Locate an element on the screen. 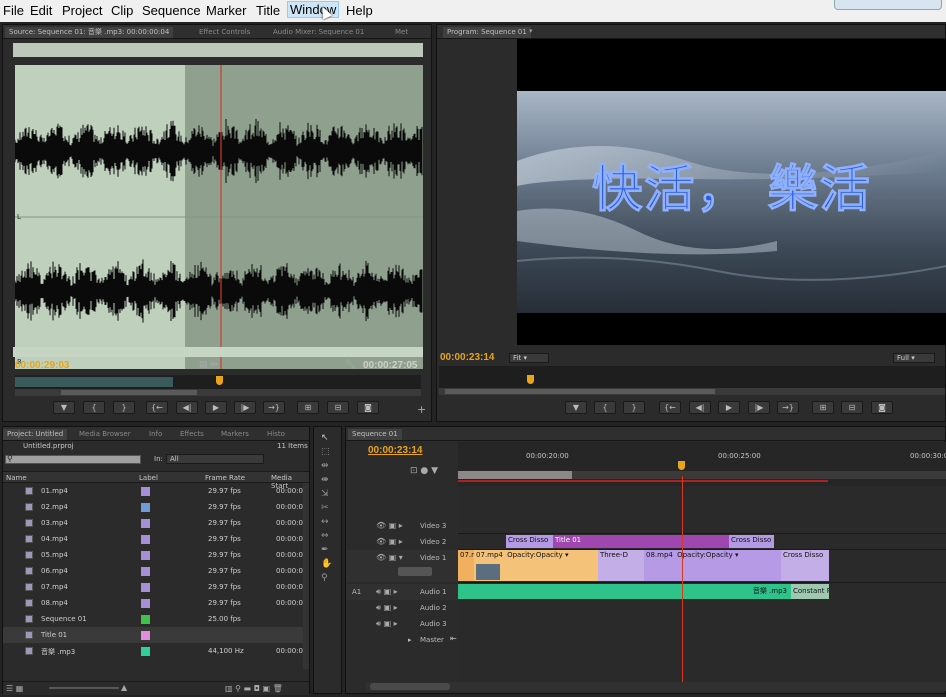 The height and width of the screenshot is (697, 946). keyframe-nav is located at coordinates (415, 571).